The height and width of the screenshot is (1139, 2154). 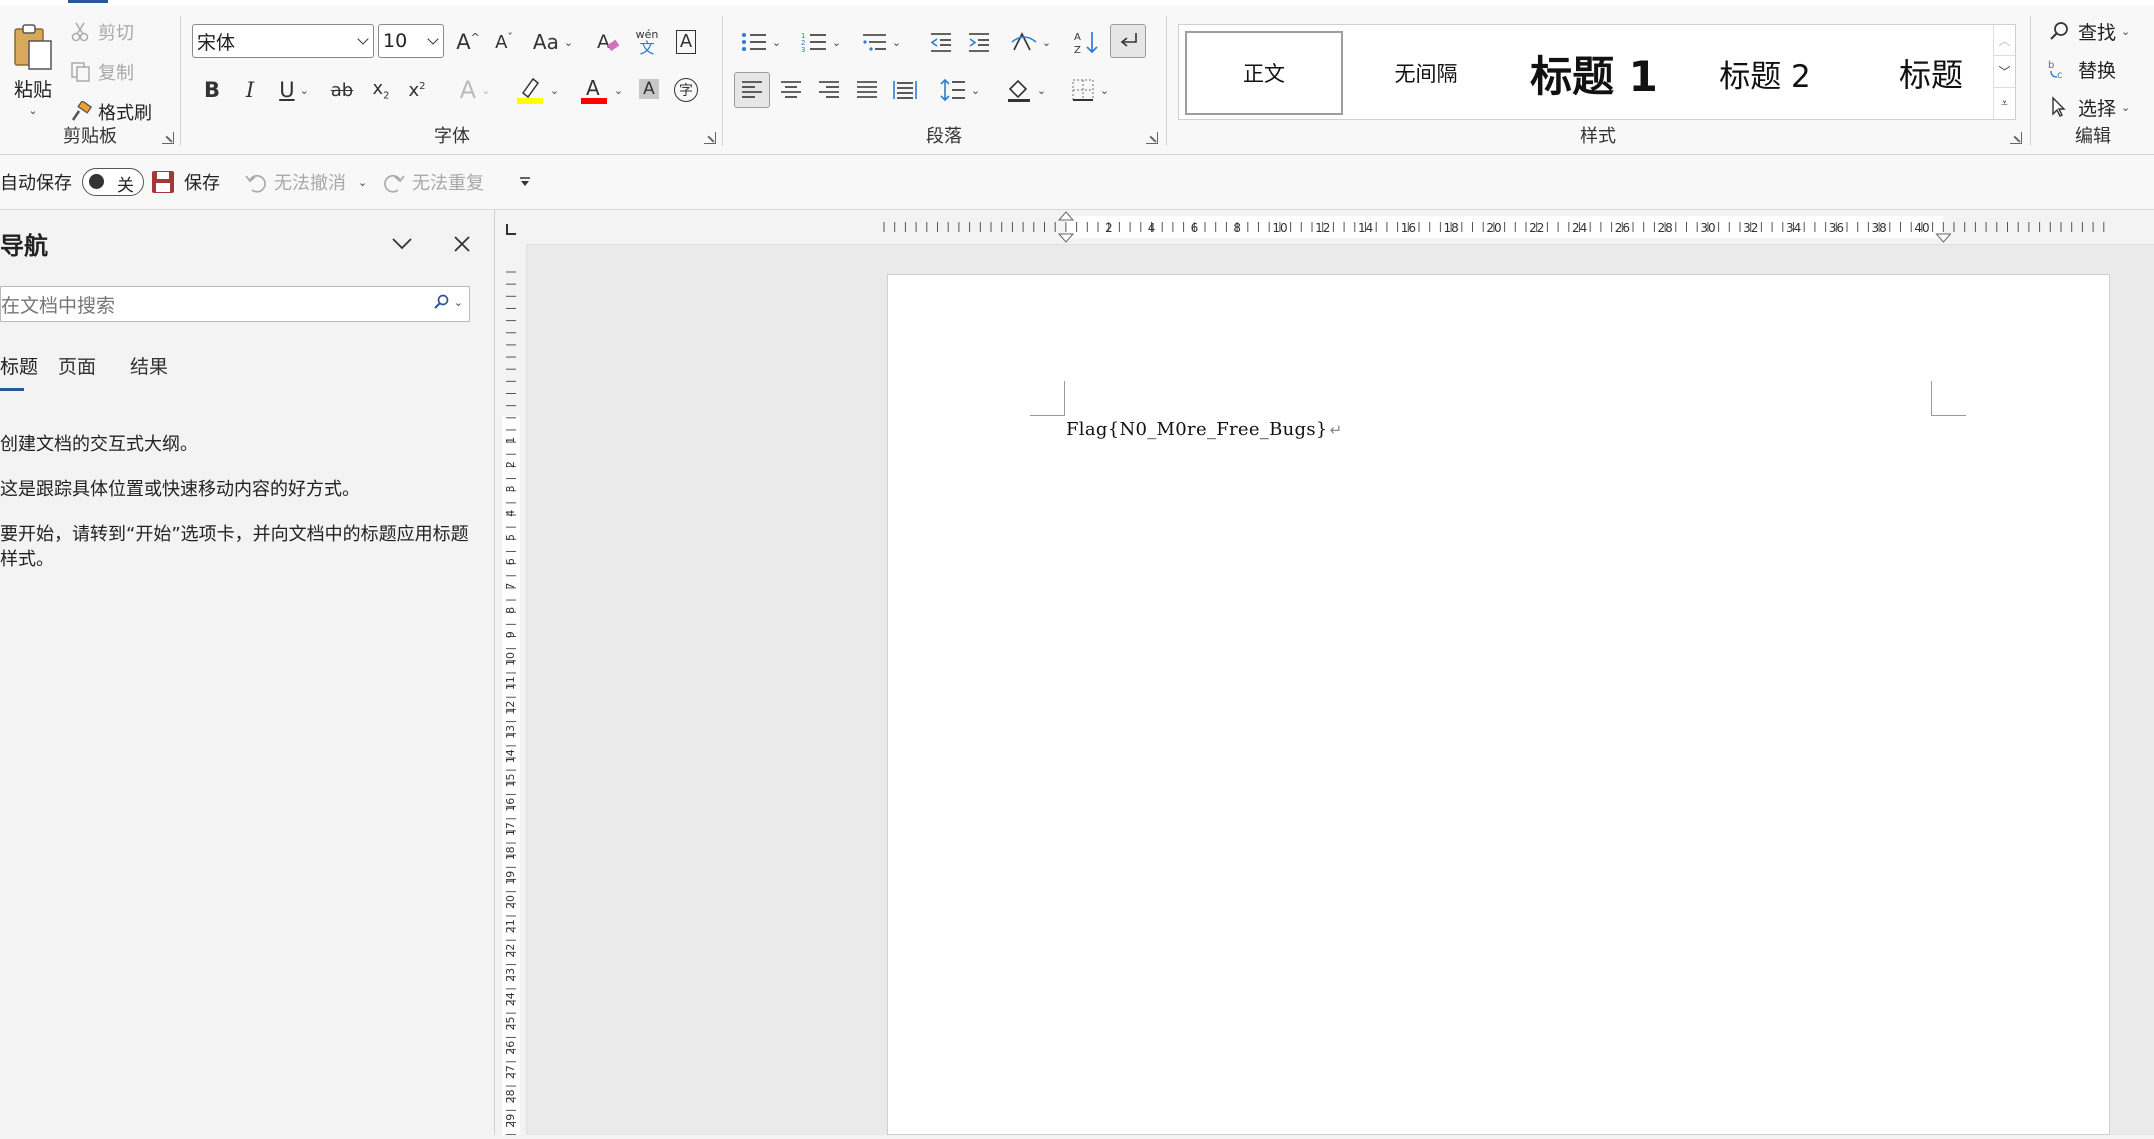 I want to click on font-name-combo: 宋体, so click(x=283, y=41).